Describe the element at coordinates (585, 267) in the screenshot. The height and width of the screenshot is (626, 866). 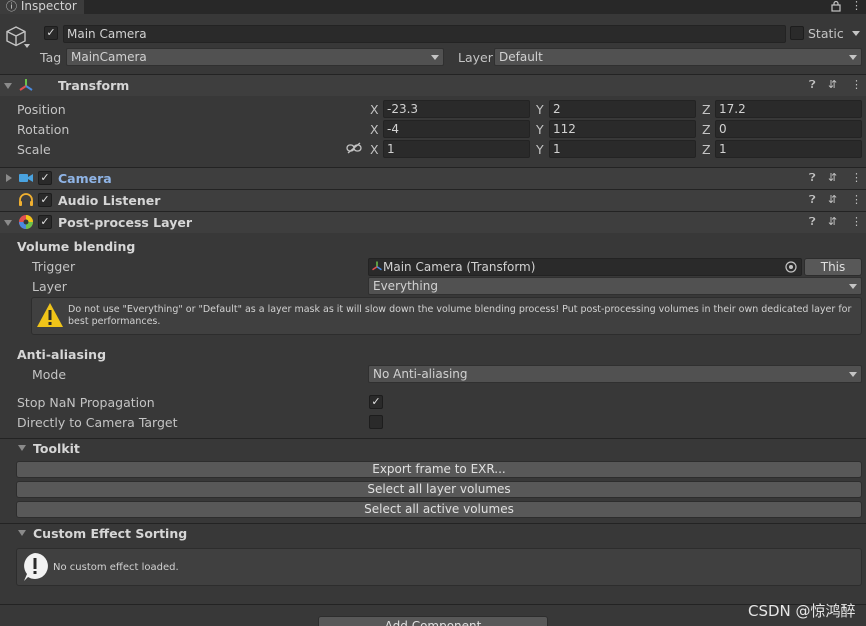
I see `trigger-object-field: Main Camera (Transform)` at that location.